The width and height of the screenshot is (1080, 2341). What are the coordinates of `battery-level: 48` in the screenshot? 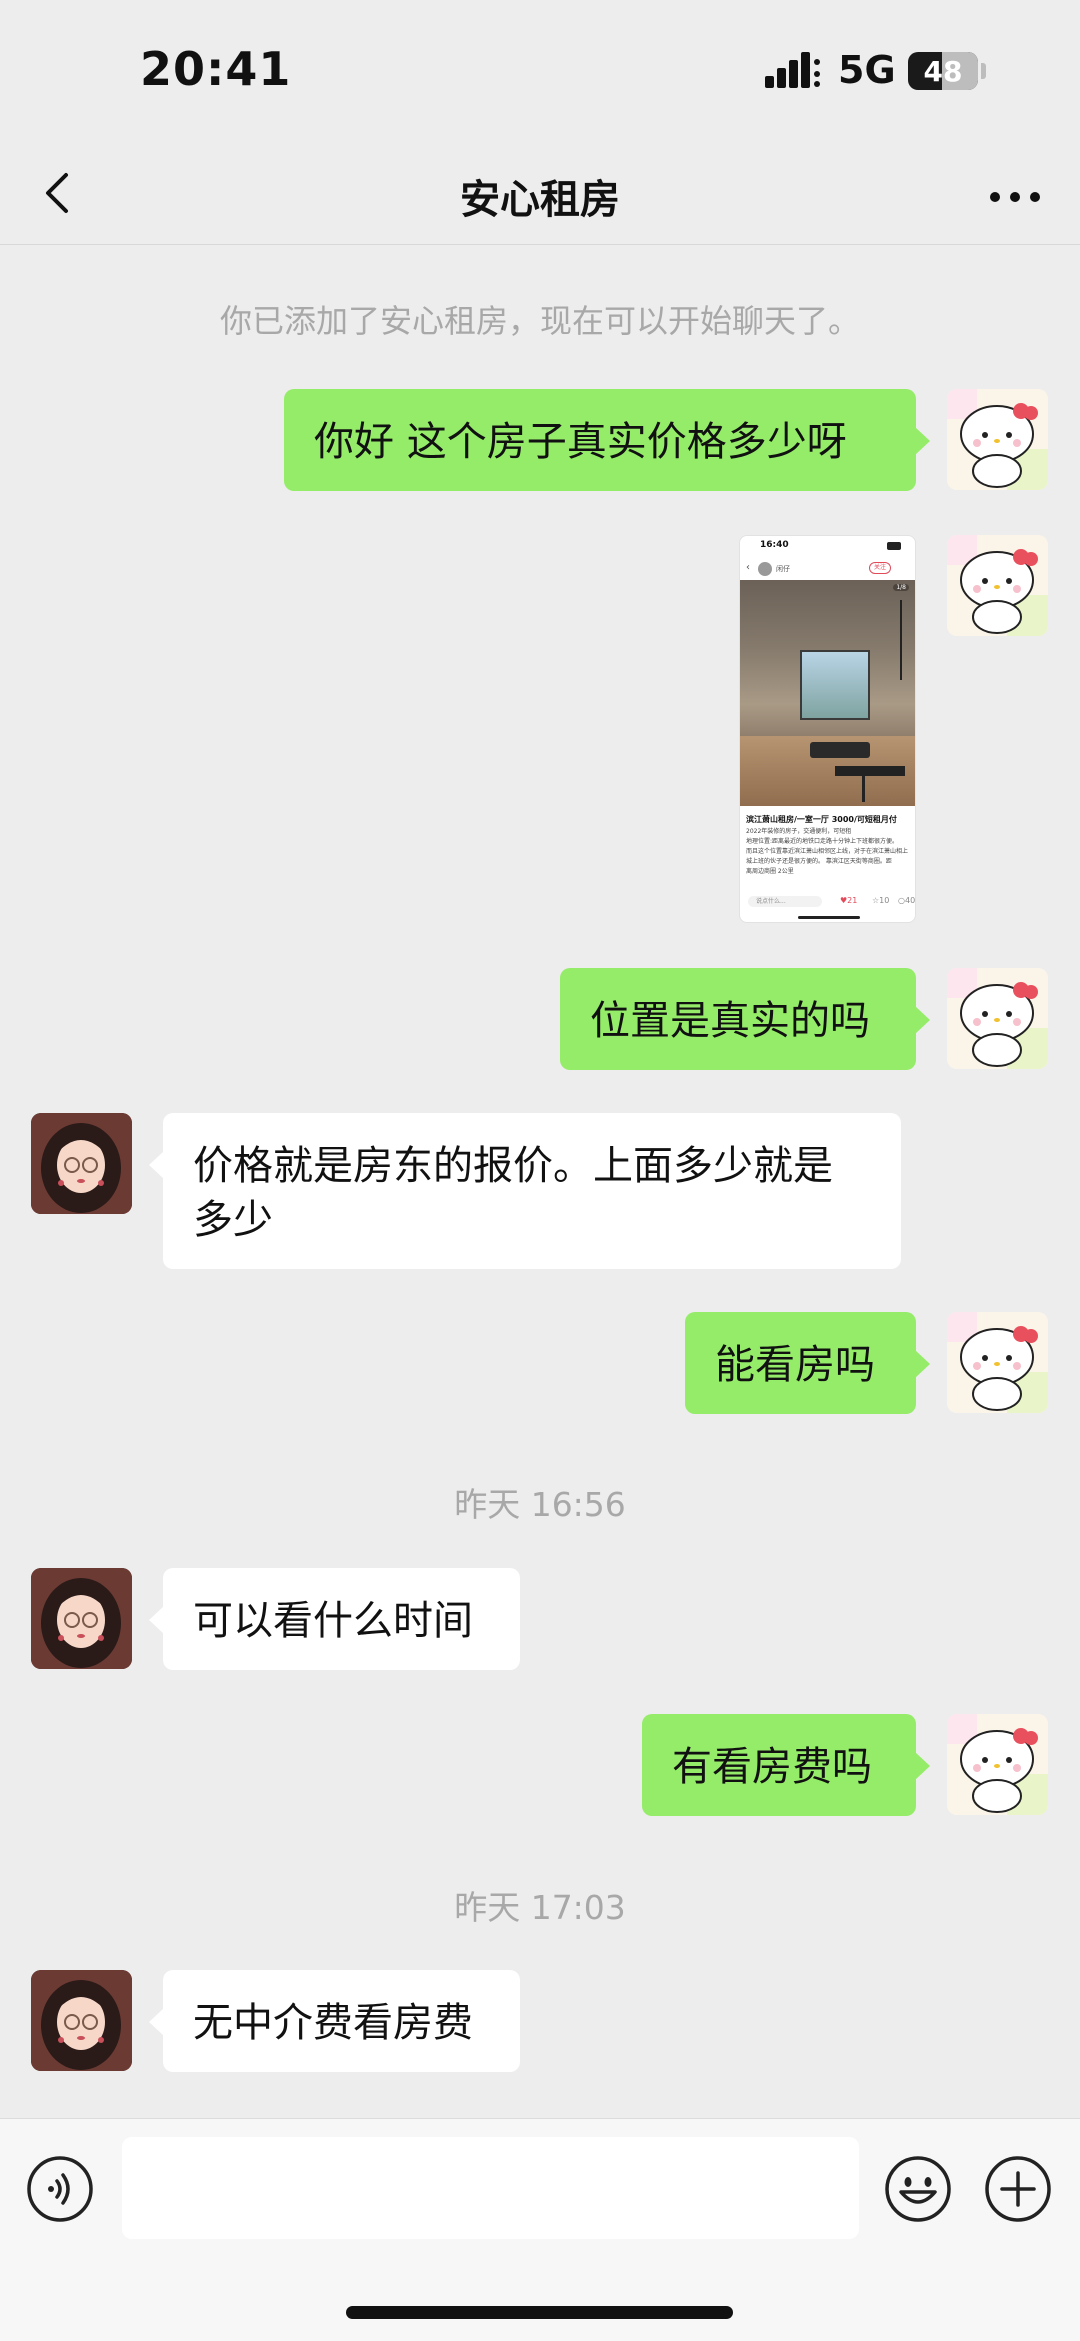 It's located at (943, 71).